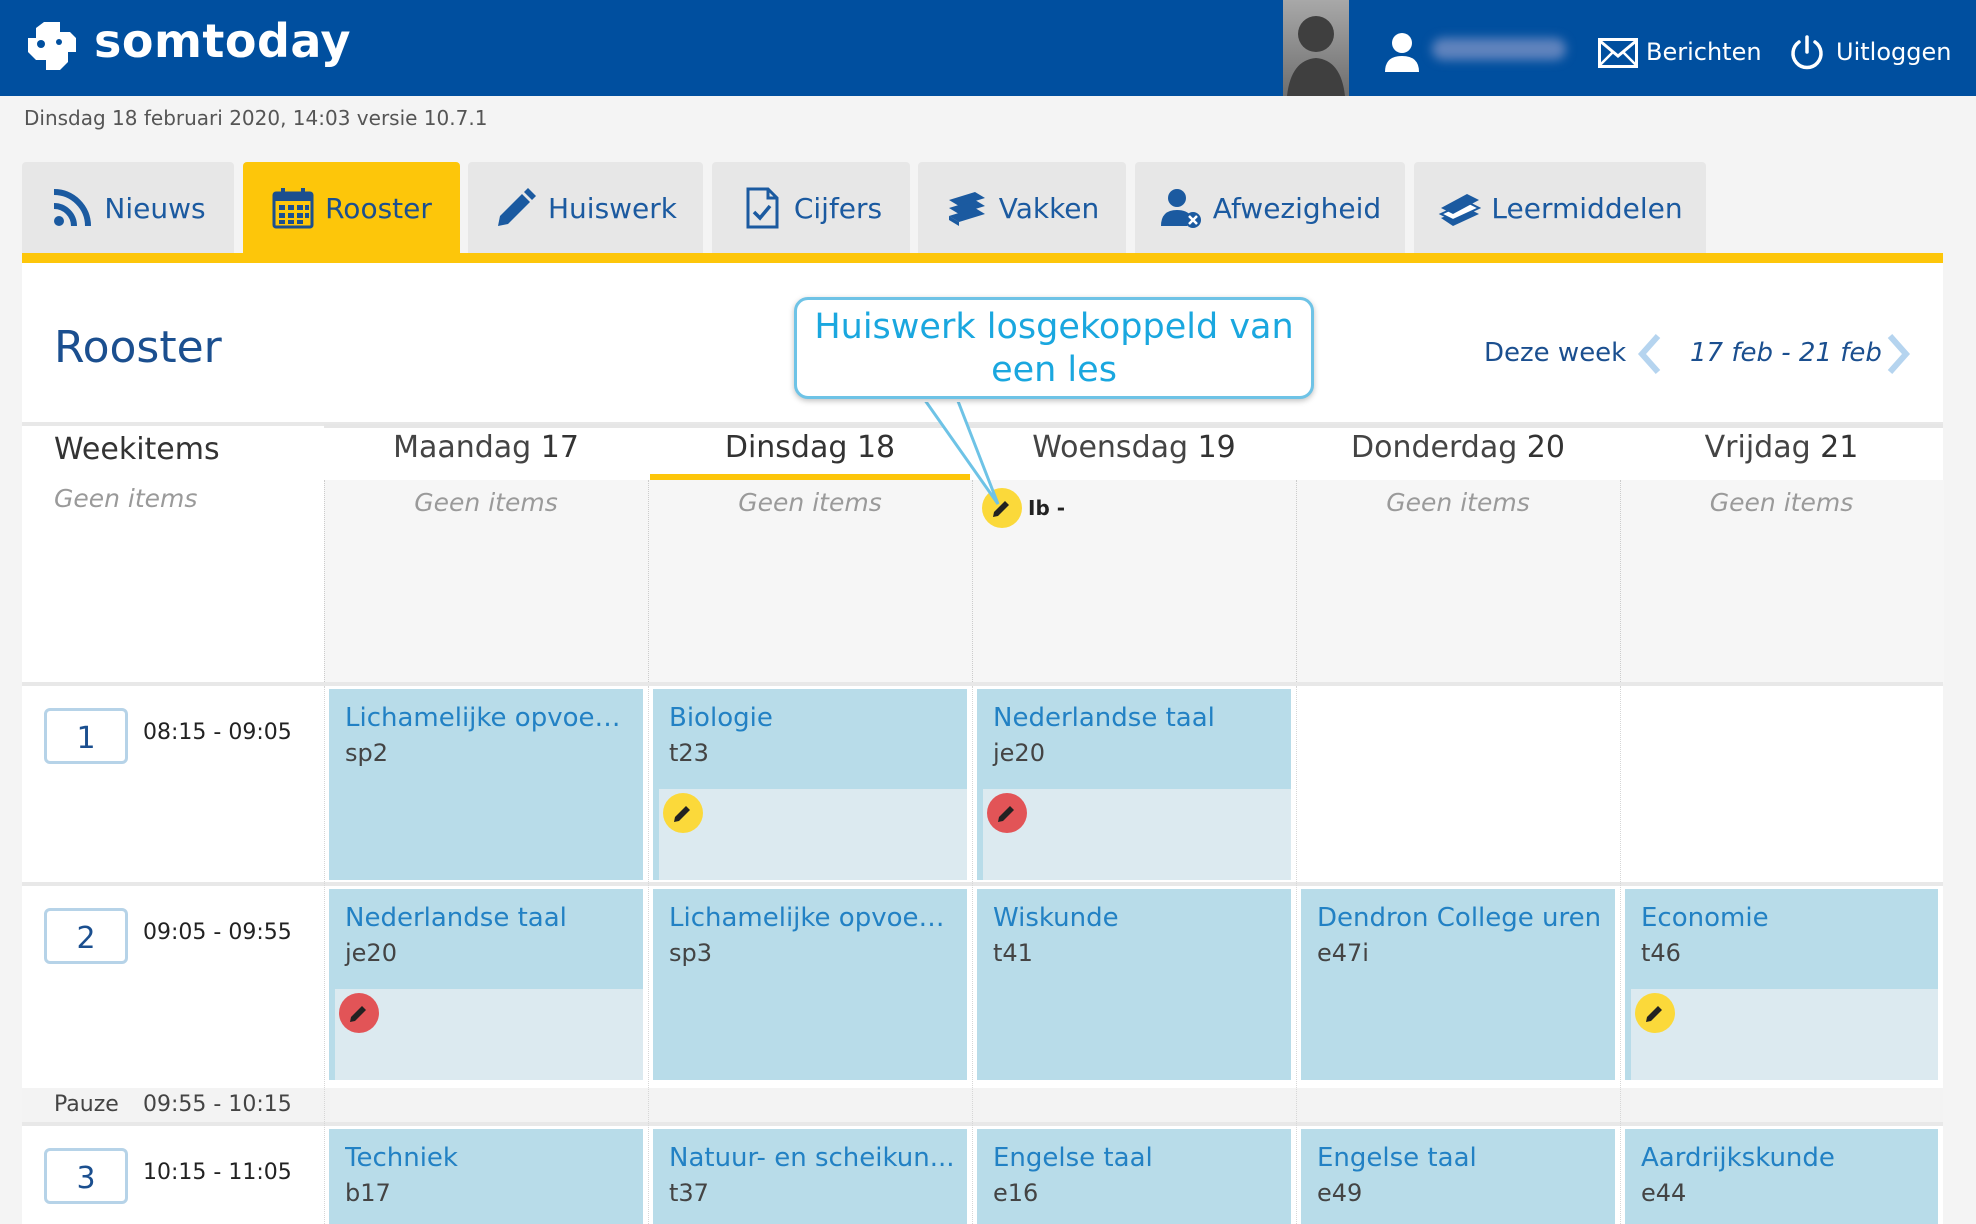 This screenshot has width=1976, height=1224. I want to click on tab-vakken: Vakken, so click(1022, 208).